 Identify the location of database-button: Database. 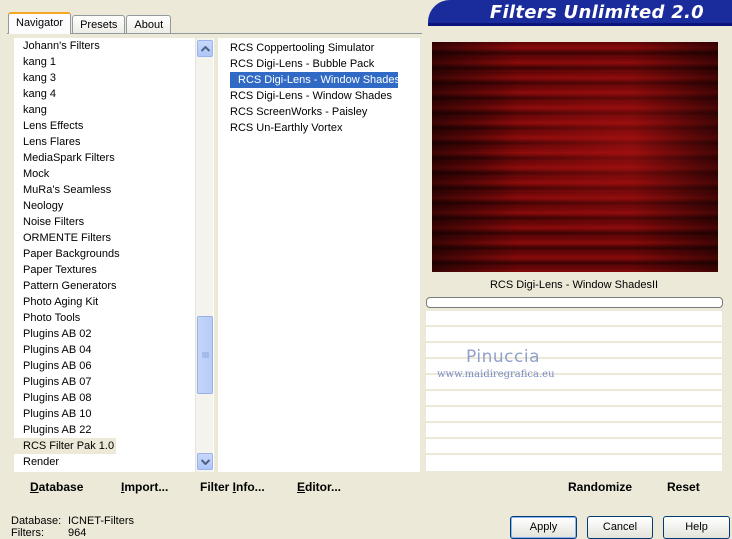
(56, 487).